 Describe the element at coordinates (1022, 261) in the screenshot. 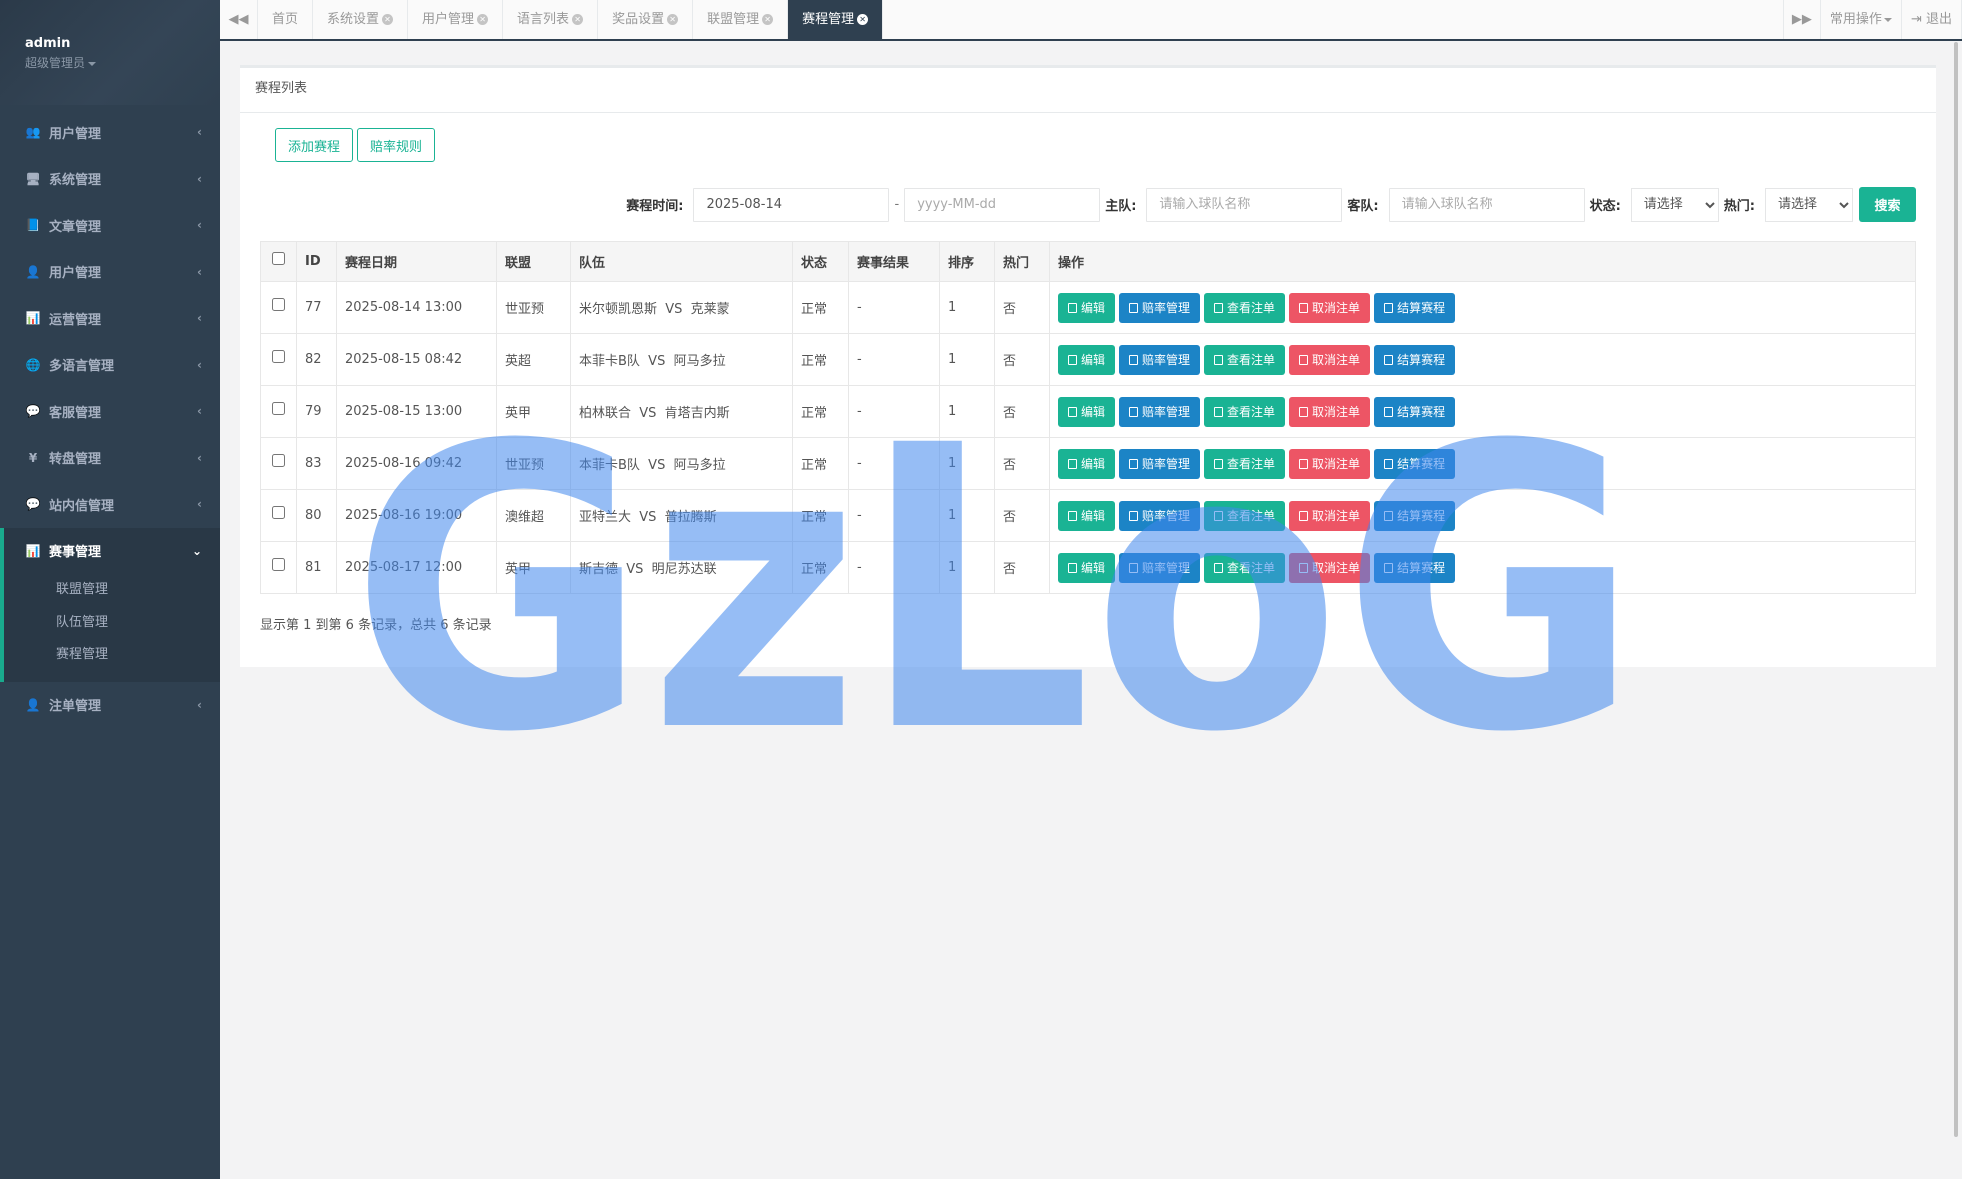

I see `col-hot: 热门` at that location.